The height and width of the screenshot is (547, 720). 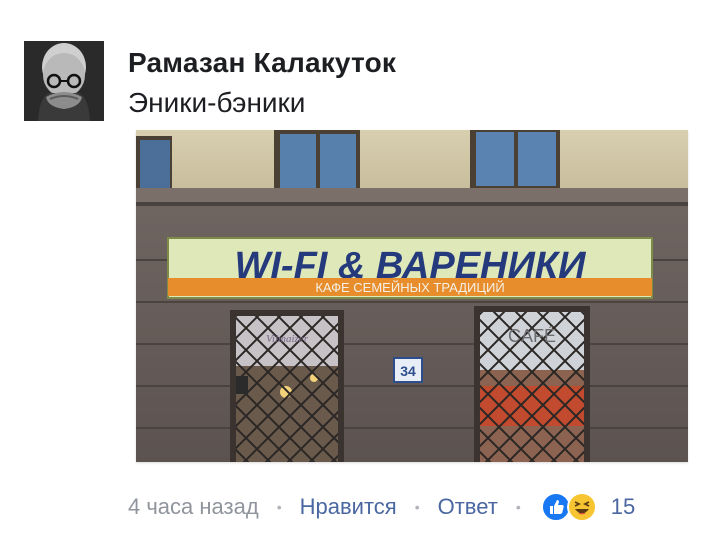 I want to click on reaction-count: 15, so click(x=623, y=506).